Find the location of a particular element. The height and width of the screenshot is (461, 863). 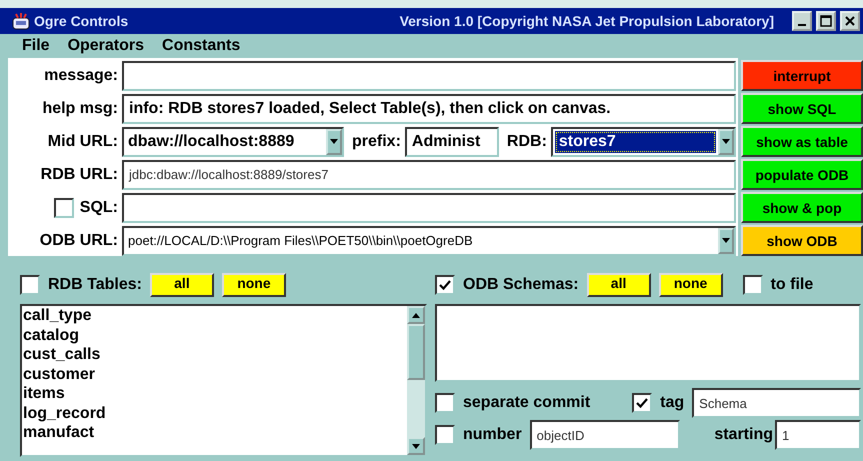

tag-field: Schema is located at coordinates (776, 403).